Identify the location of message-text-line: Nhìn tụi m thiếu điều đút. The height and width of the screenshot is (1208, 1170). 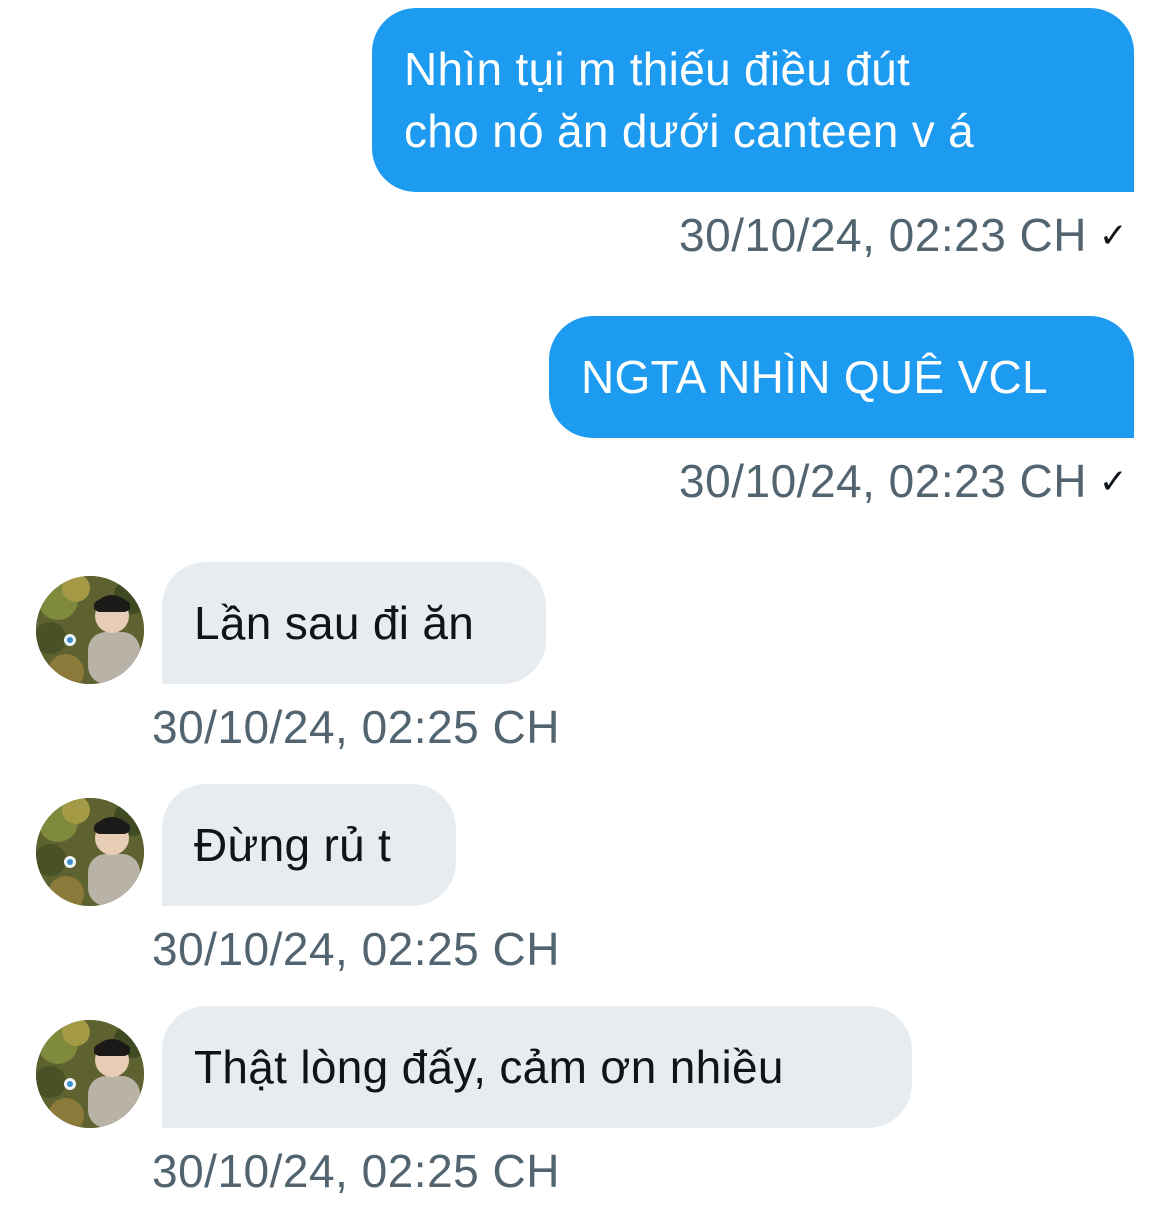
(657, 69).